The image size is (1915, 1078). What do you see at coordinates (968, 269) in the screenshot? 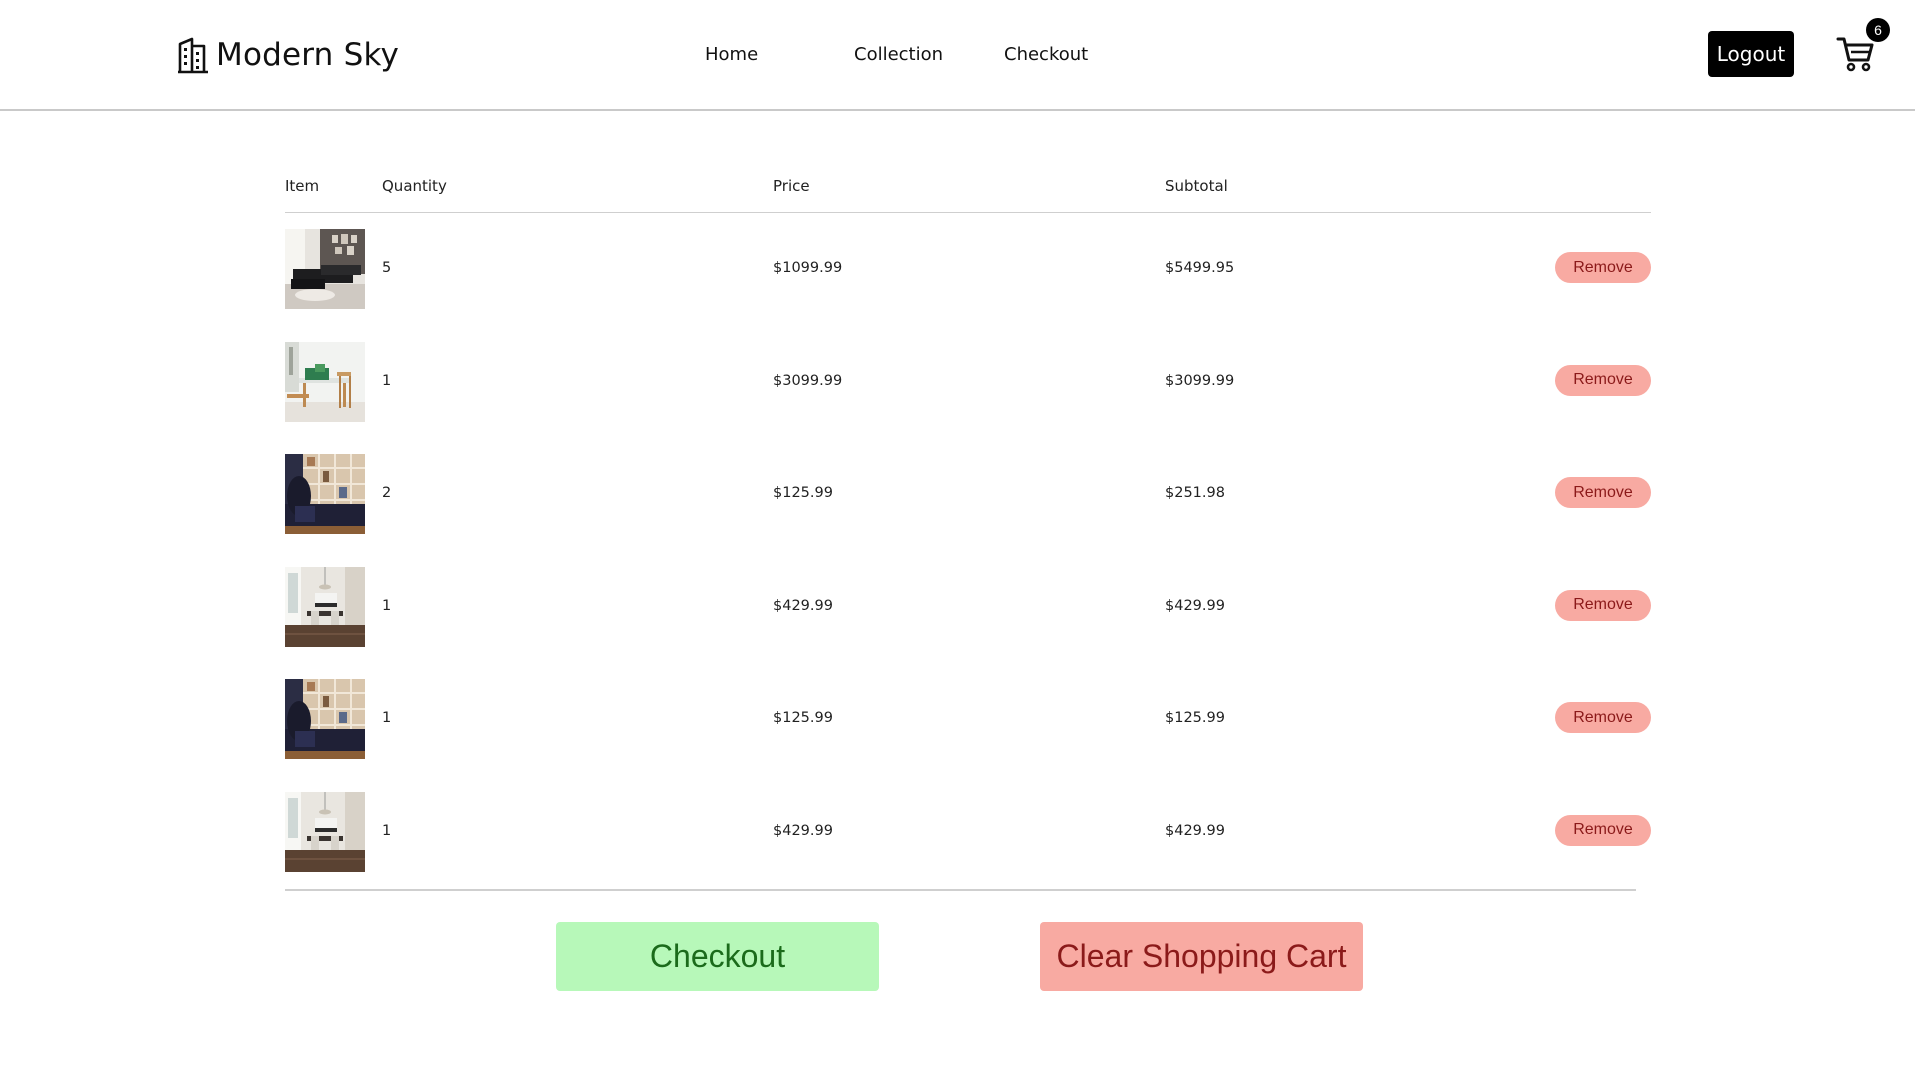
I see `table-row: 5 $1099.99 $5499.95 Remove` at bounding box center [968, 269].